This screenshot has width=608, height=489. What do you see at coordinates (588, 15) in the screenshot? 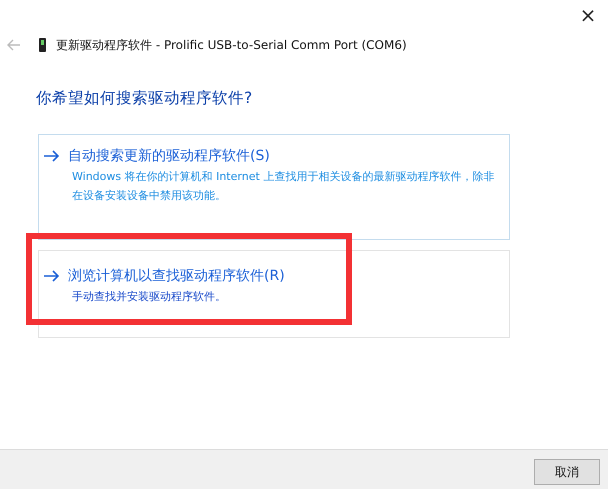
I see `close-button: ×` at bounding box center [588, 15].